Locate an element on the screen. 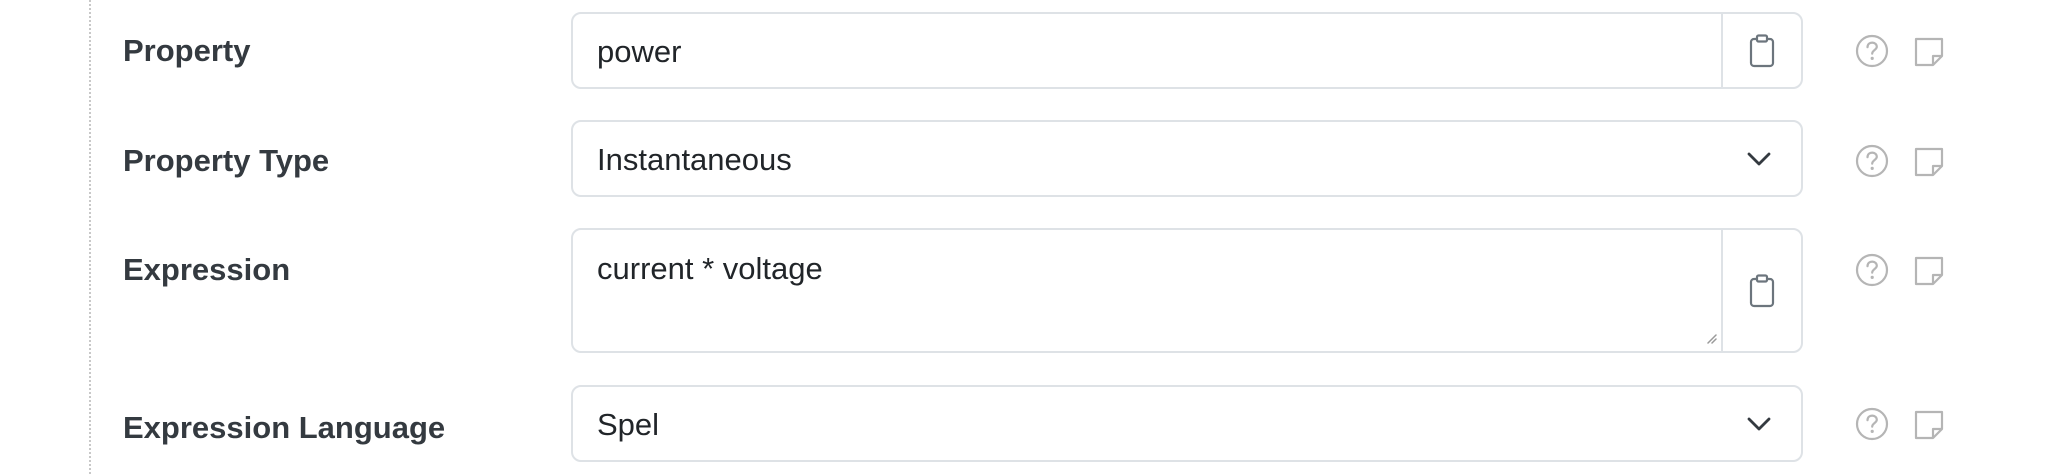 This screenshot has height=474, width=2048. property-type-select: Instantaneous is located at coordinates (1187, 158).